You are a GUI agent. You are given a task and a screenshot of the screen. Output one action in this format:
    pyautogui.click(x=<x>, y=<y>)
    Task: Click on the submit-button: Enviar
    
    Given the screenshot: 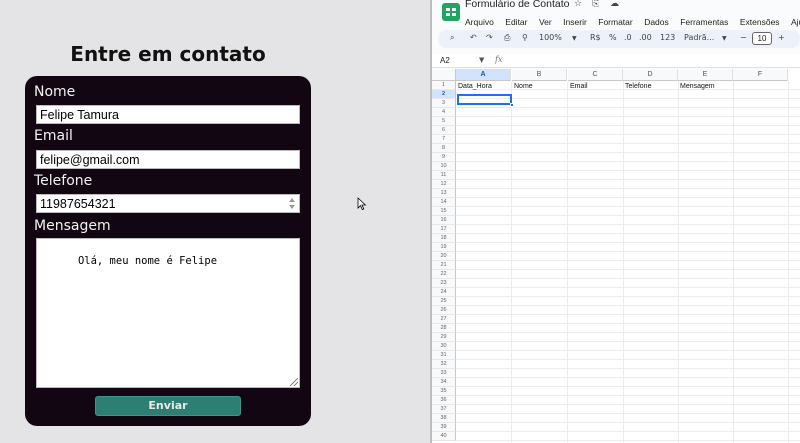 What is the action you would take?
    pyautogui.click(x=168, y=406)
    